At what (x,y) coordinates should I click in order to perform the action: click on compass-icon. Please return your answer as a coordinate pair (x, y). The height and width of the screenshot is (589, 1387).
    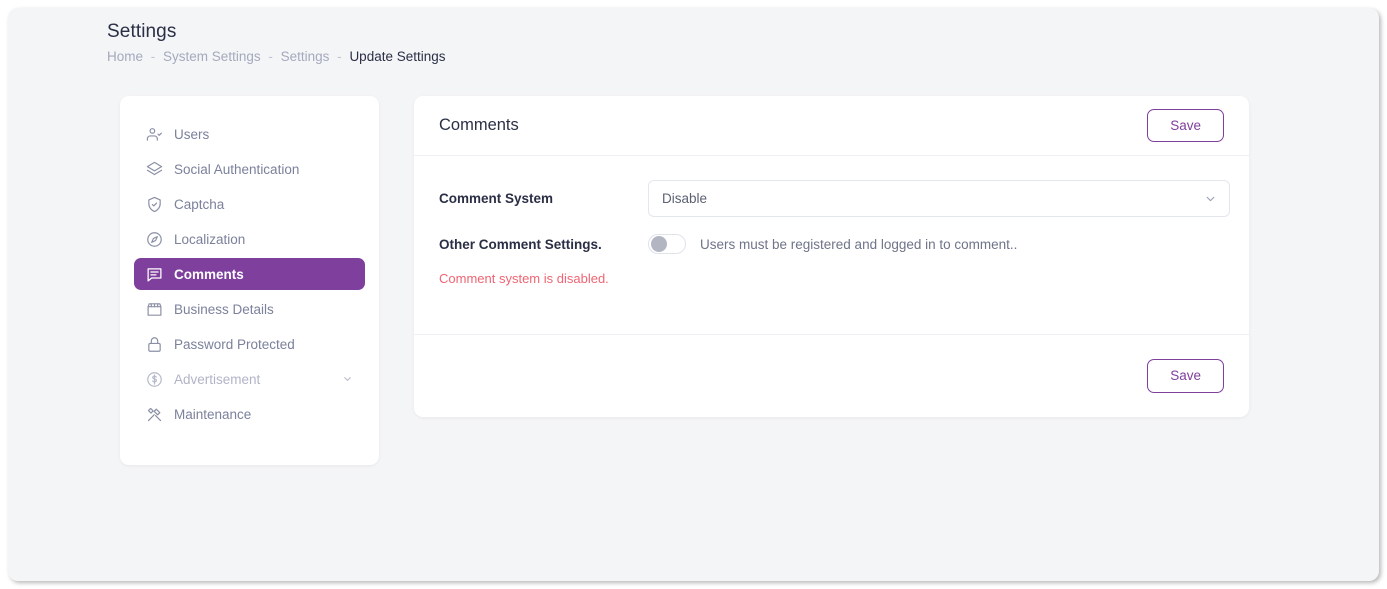
    Looking at the image, I should click on (154, 239).